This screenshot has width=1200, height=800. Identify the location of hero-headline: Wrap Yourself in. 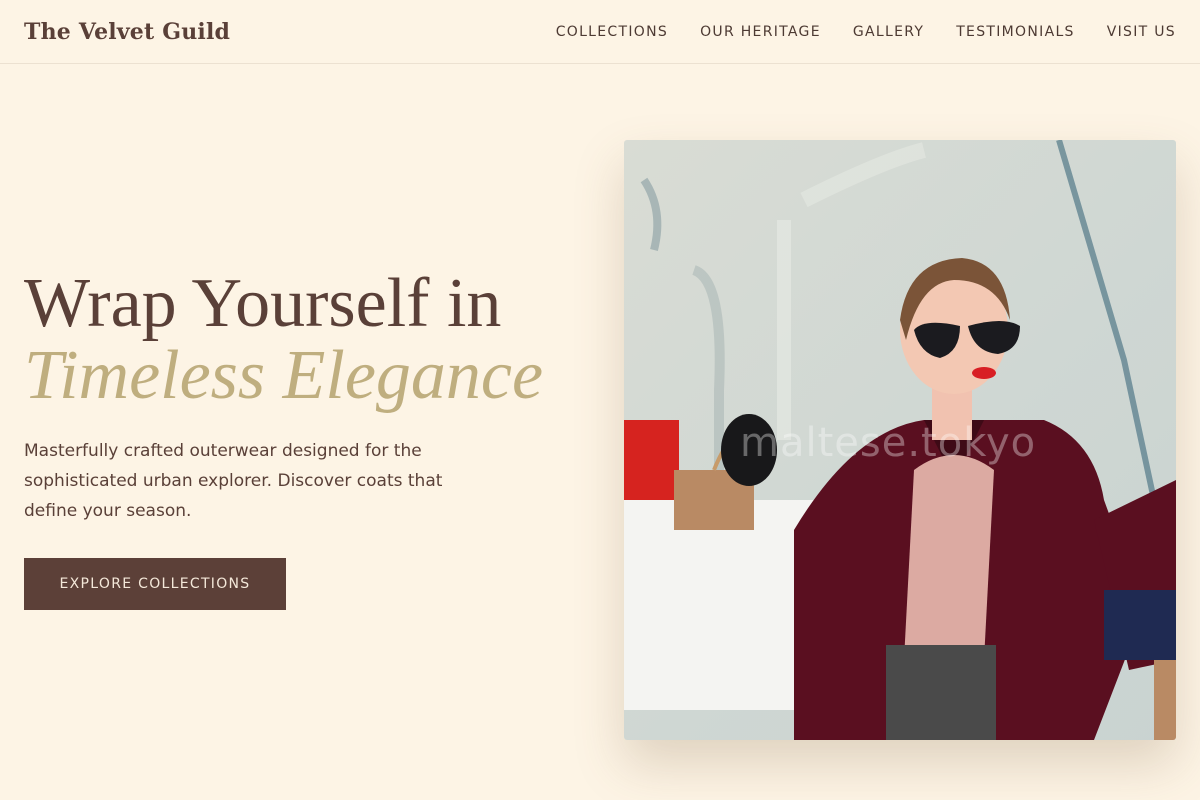
(263, 303).